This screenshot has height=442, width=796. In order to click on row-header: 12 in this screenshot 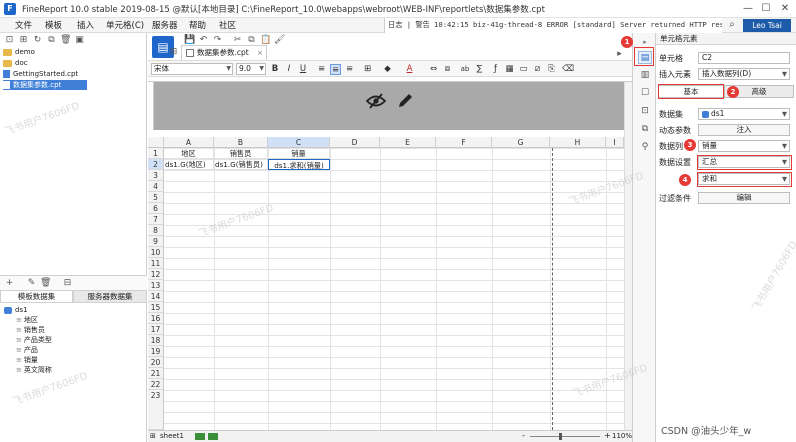, I will do `click(156, 274)`.